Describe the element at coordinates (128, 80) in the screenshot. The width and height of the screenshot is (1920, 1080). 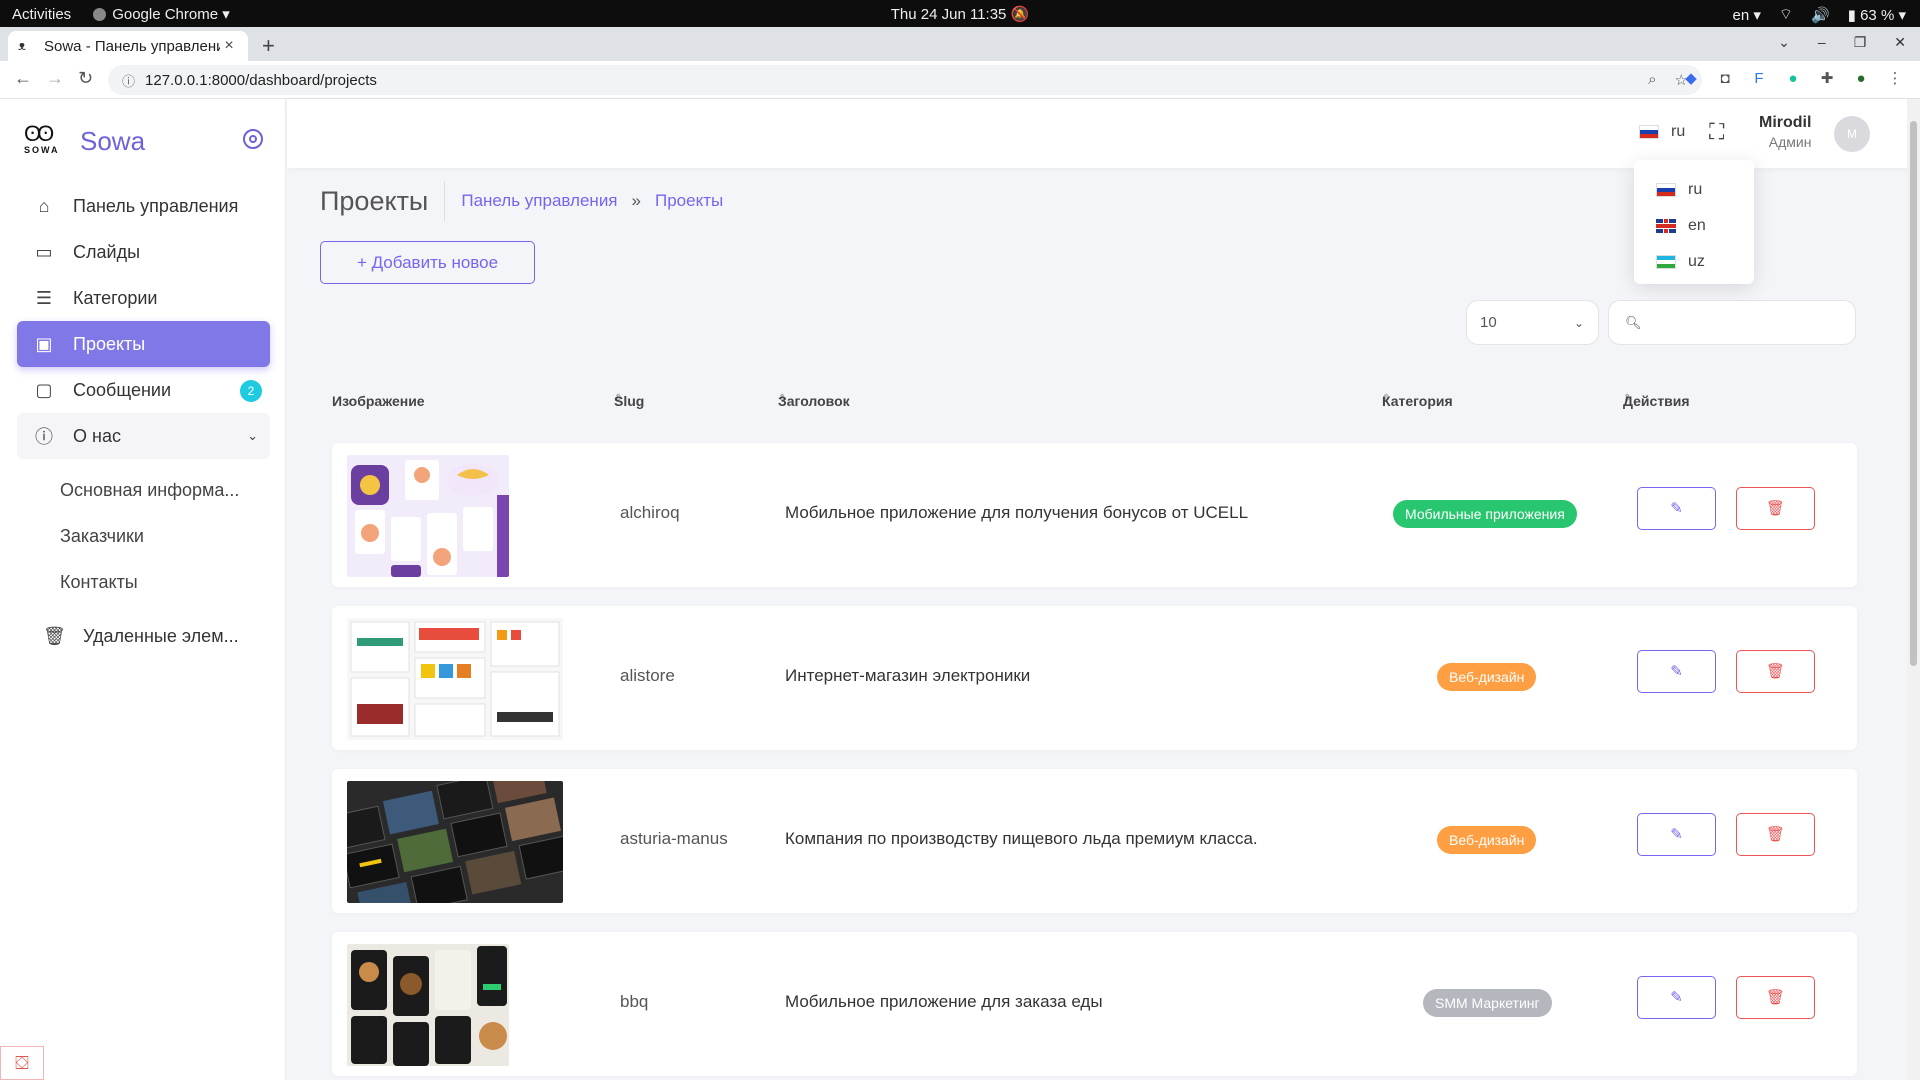
I see `site-info-icon: ⓘ` at that location.